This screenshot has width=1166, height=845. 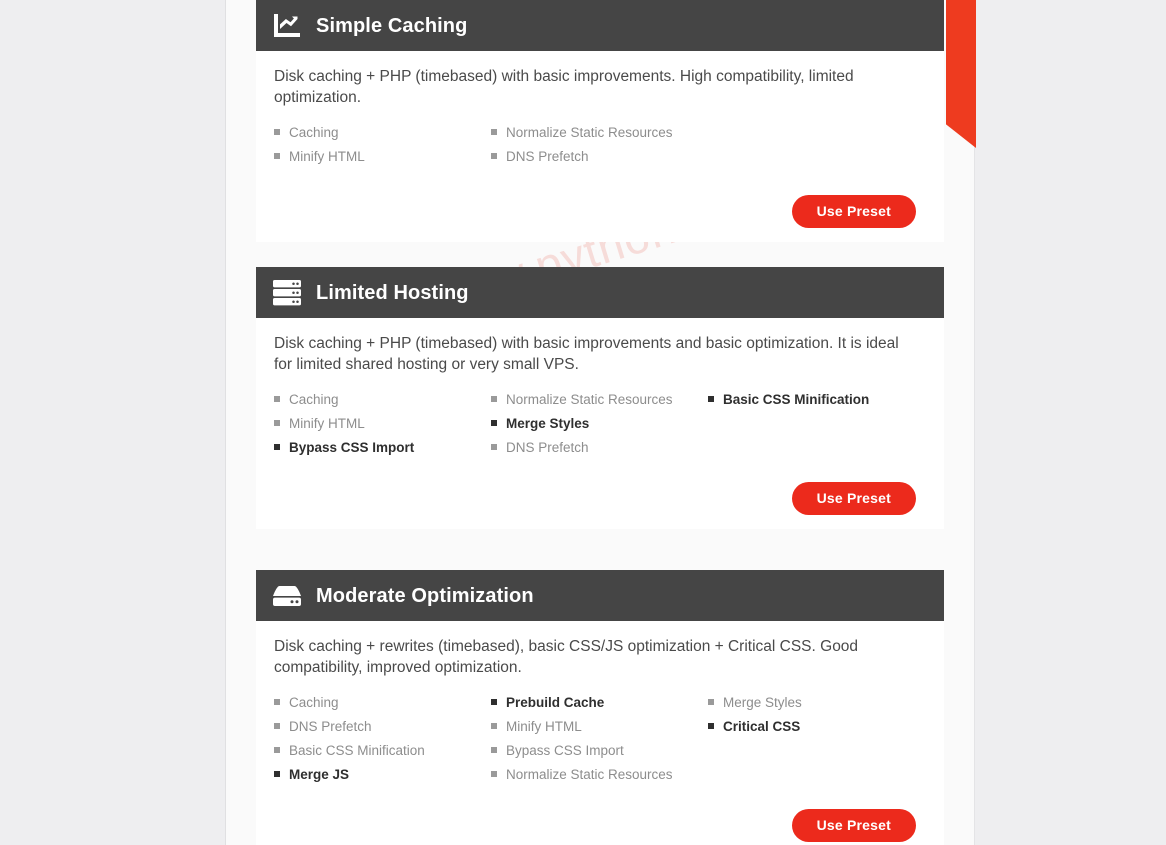 I want to click on feature-item: Merge JS, so click(x=382, y=779).